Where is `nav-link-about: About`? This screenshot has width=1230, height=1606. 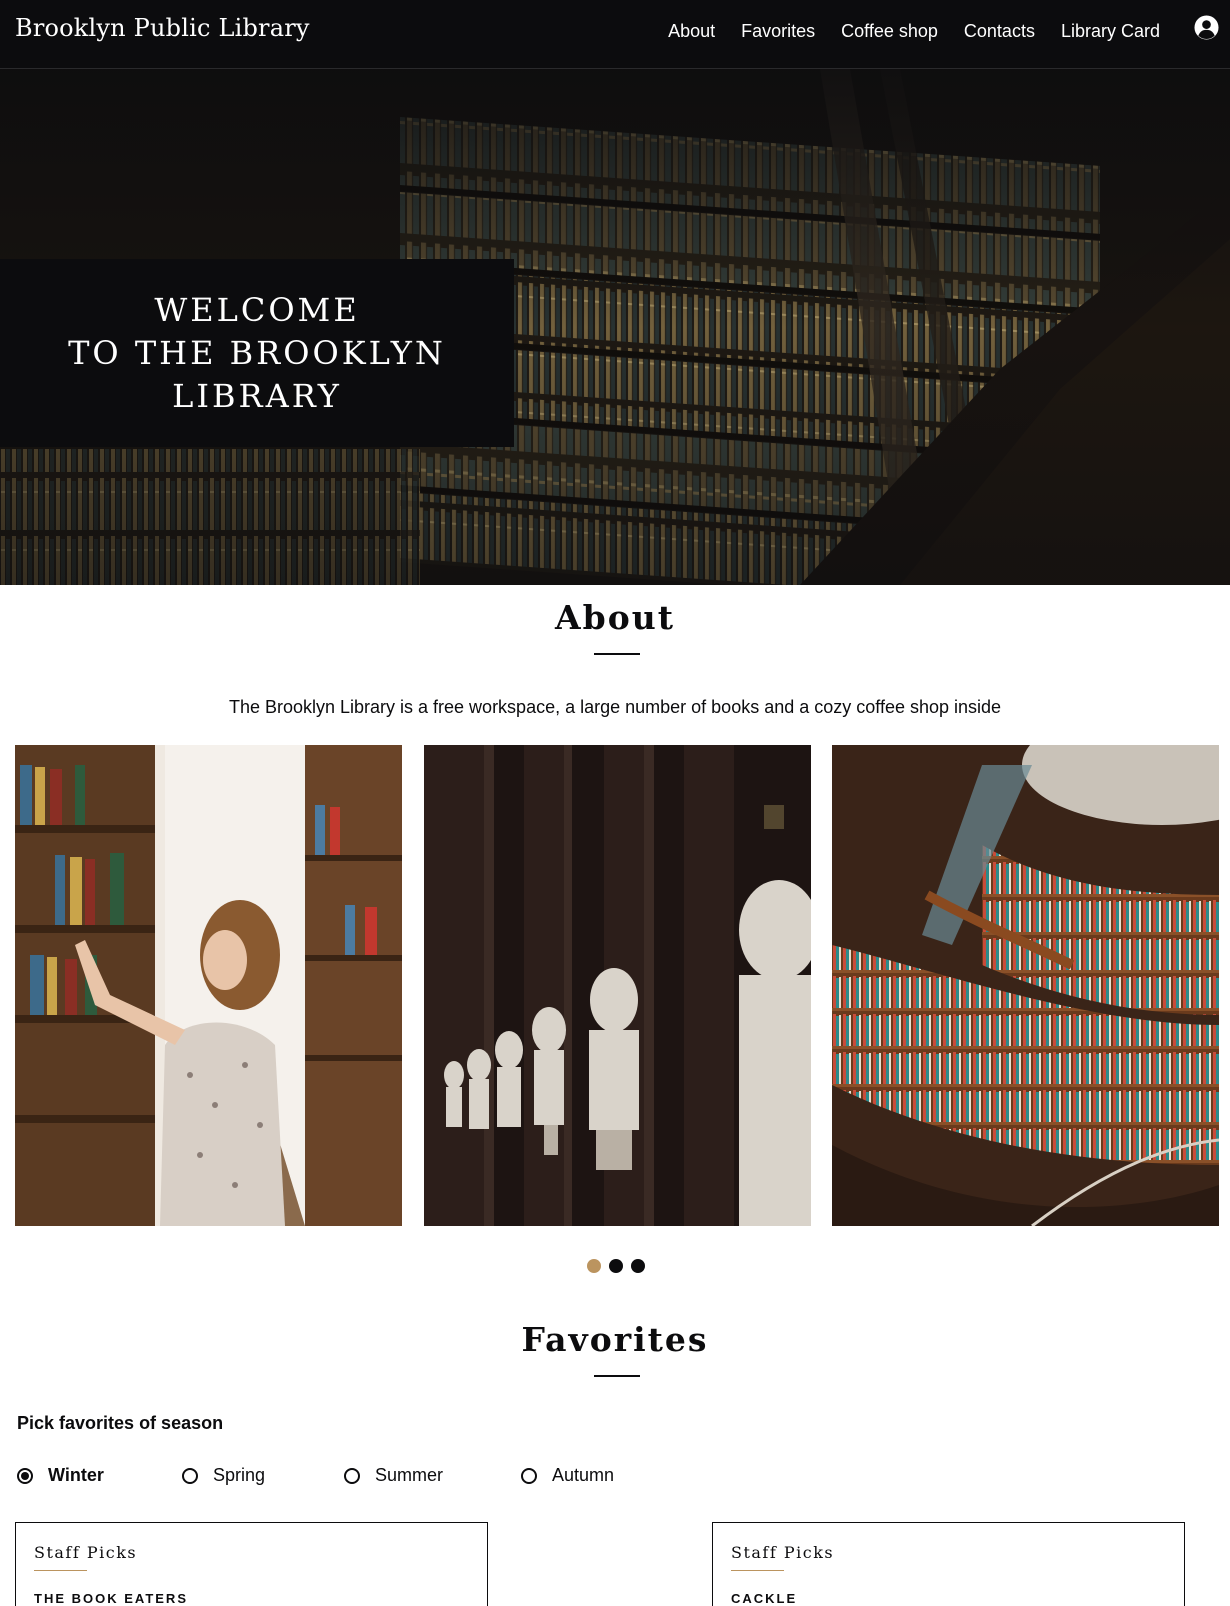
nav-link-about: About is located at coordinates (691, 31).